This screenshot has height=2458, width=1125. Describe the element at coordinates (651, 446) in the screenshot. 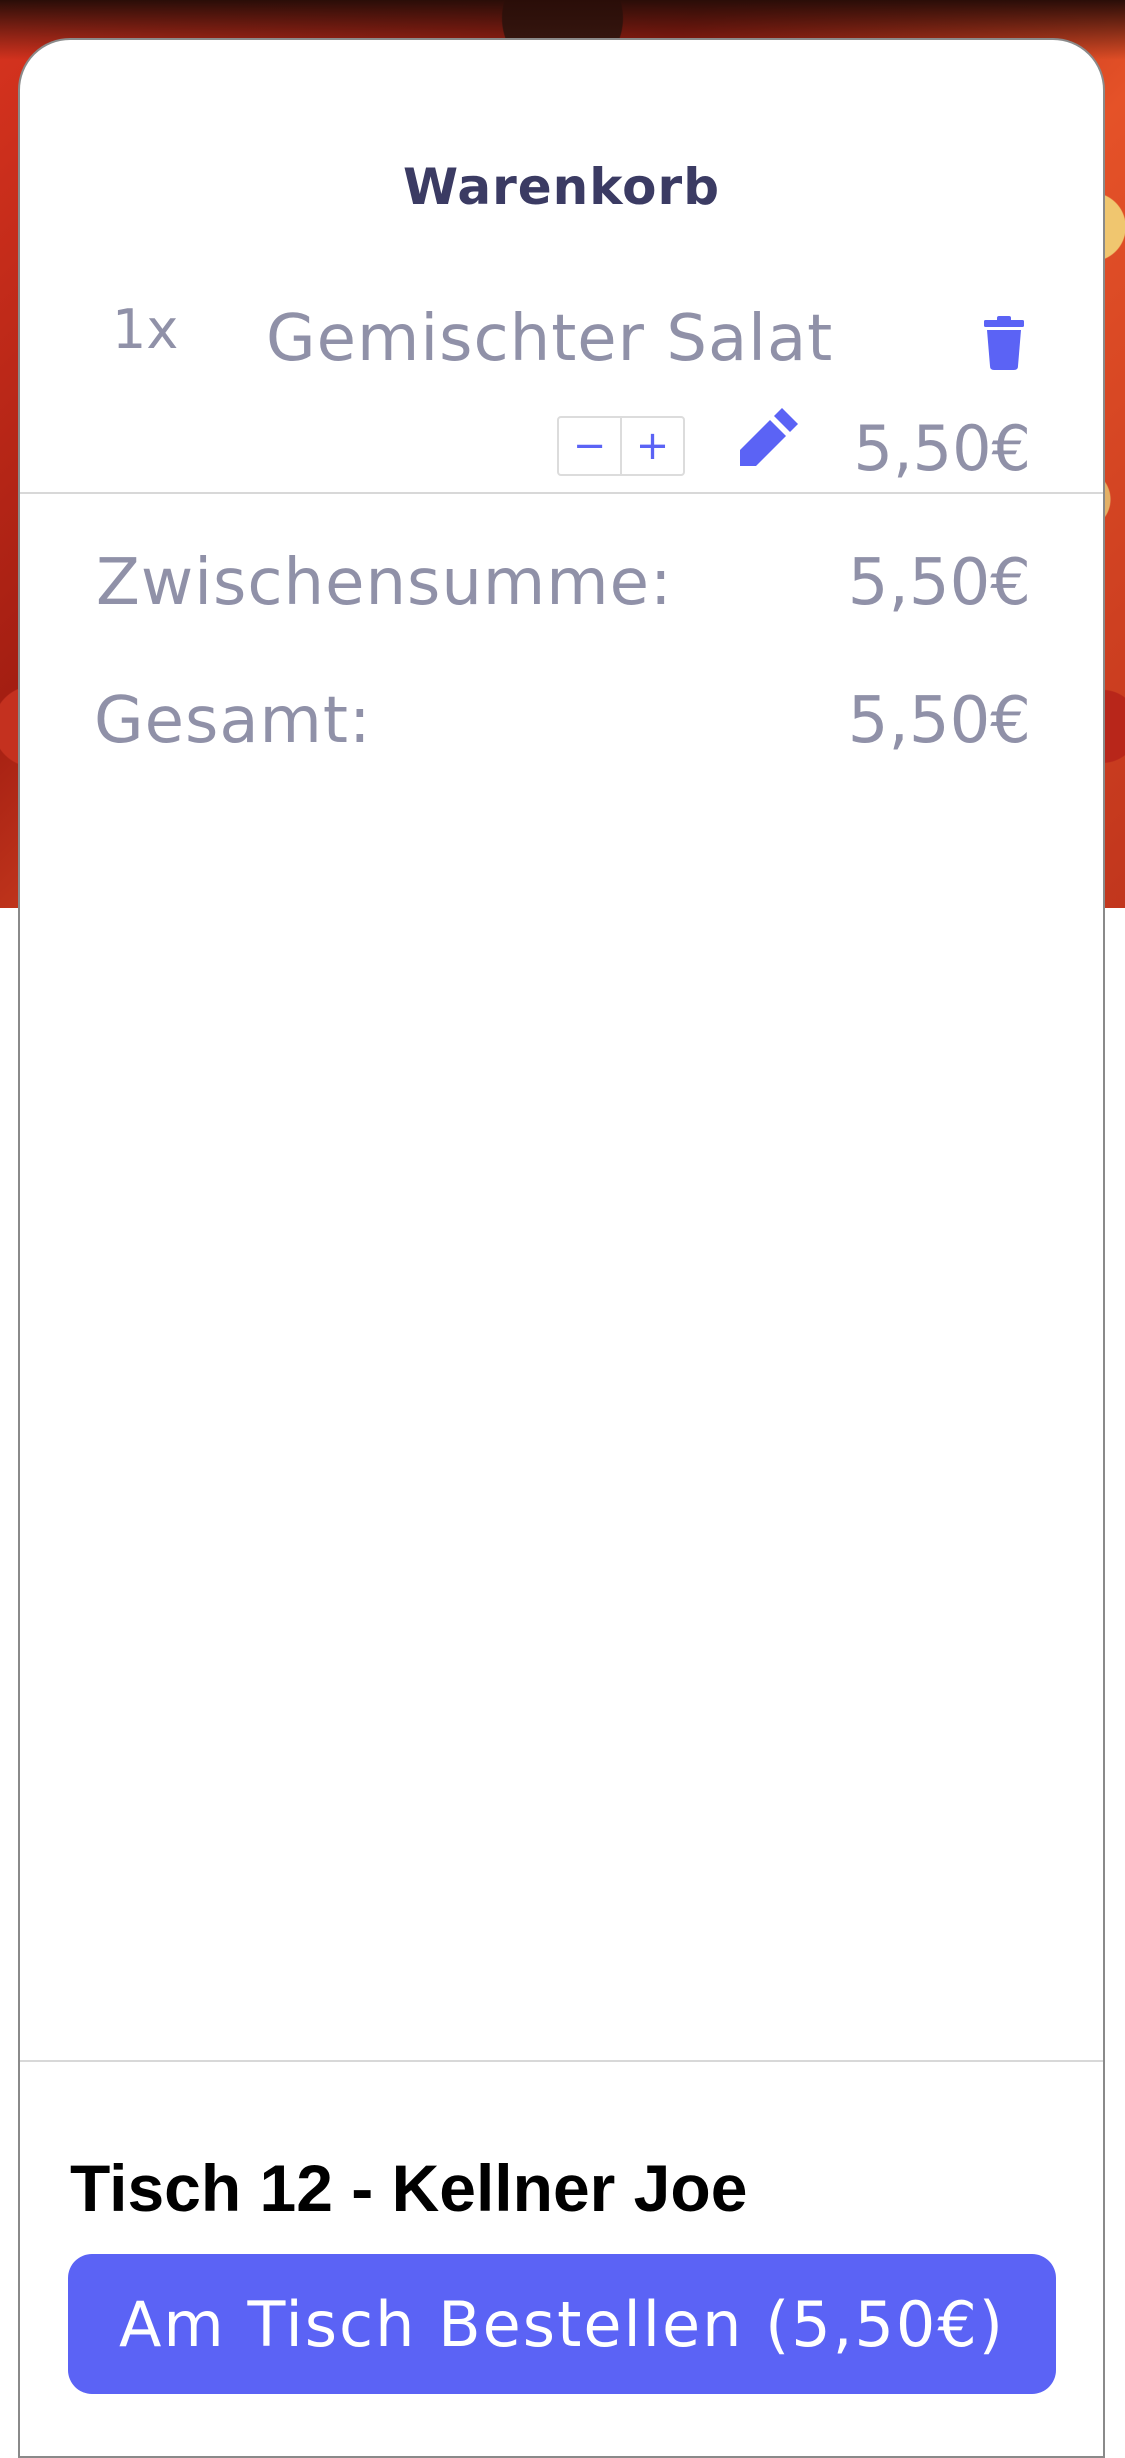

I see `increment-button: +` at that location.